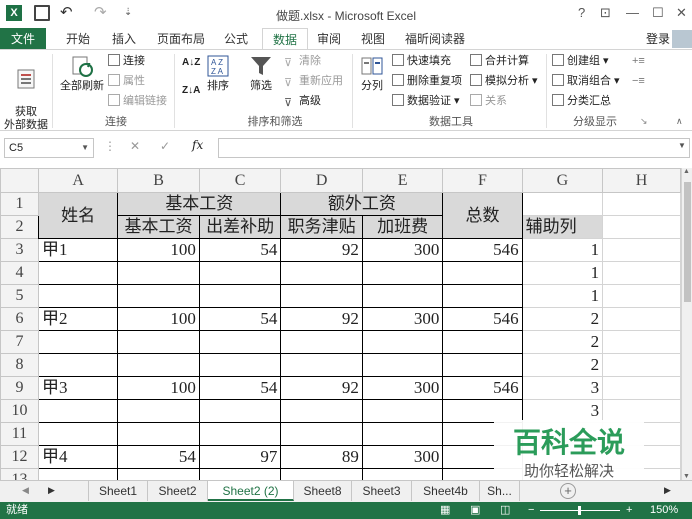 This screenshot has width=692, height=519. Describe the element at coordinates (19, 319) in the screenshot. I see `row-header: 6` at that location.